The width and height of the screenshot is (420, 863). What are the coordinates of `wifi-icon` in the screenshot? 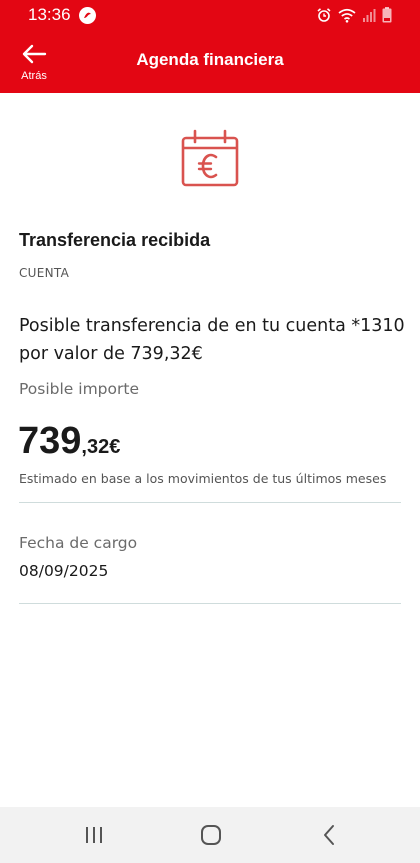 It's located at (347, 15).